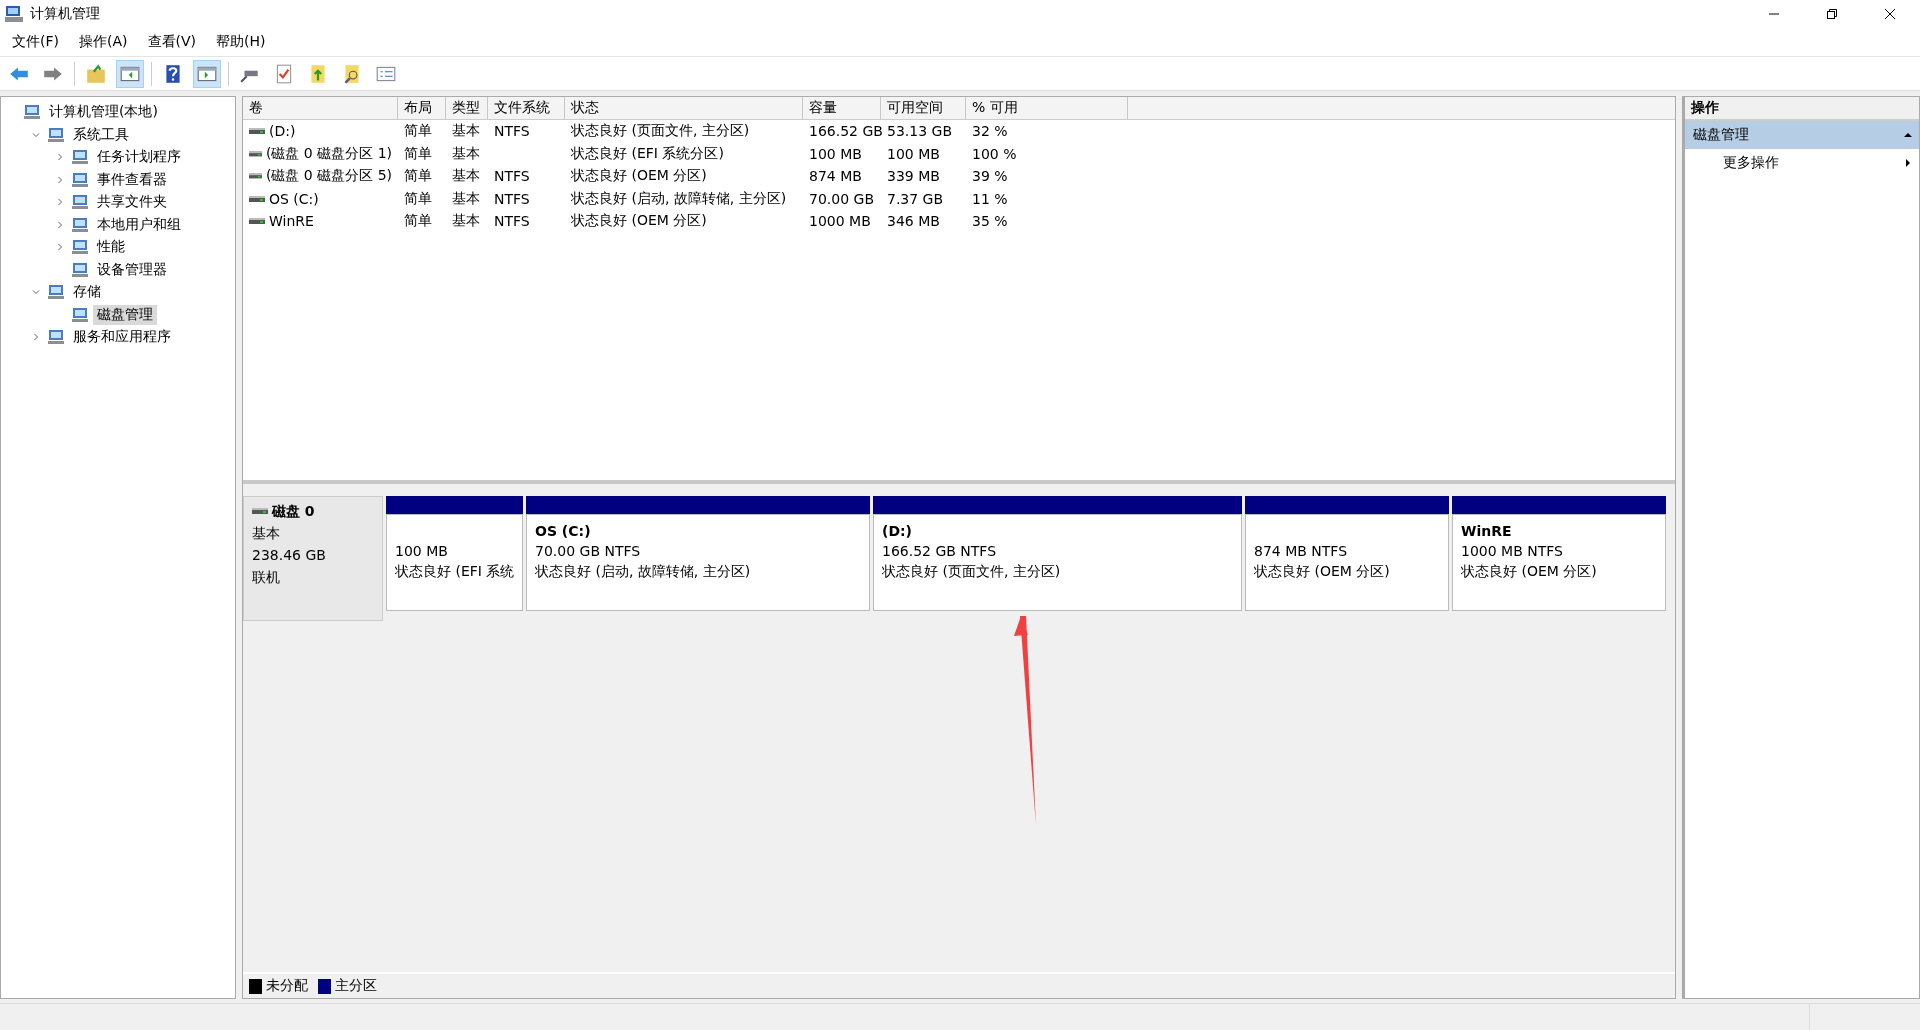 This screenshot has height=1030, width=1920. I want to click on column-header: 类型, so click(467, 108).